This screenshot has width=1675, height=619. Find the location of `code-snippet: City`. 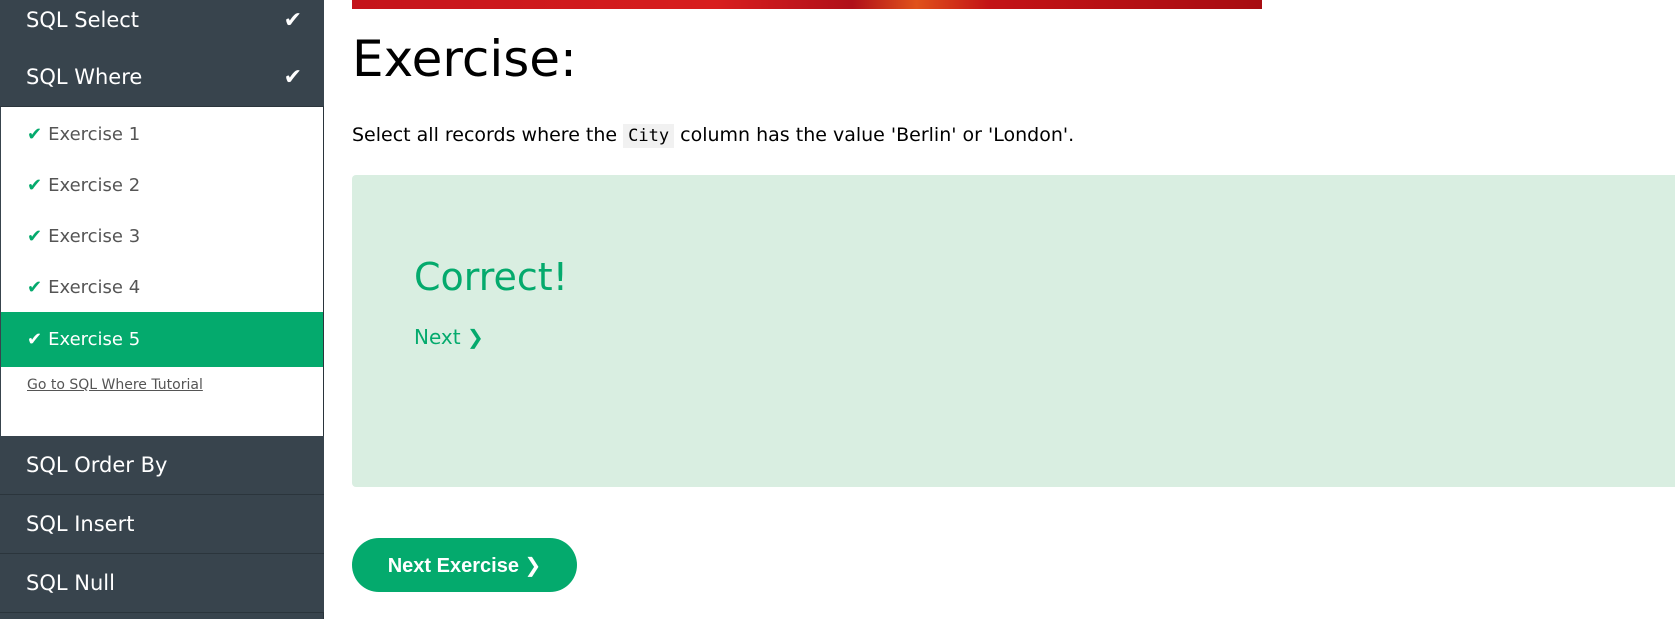

code-snippet: City is located at coordinates (649, 136).